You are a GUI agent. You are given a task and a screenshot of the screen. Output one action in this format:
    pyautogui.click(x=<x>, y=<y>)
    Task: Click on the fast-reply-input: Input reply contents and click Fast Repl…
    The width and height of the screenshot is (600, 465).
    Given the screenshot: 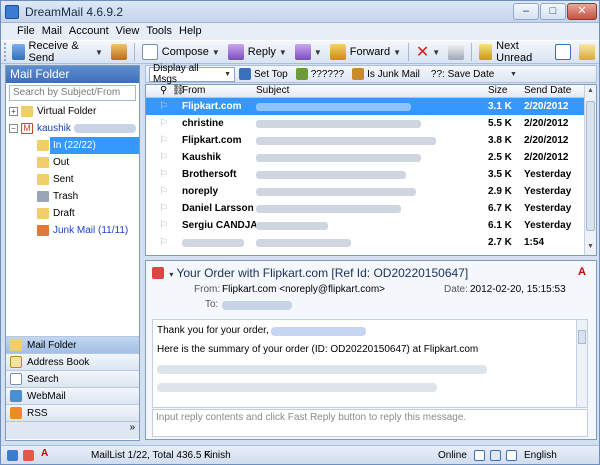 What is the action you would take?
    pyautogui.click(x=370, y=423)
    